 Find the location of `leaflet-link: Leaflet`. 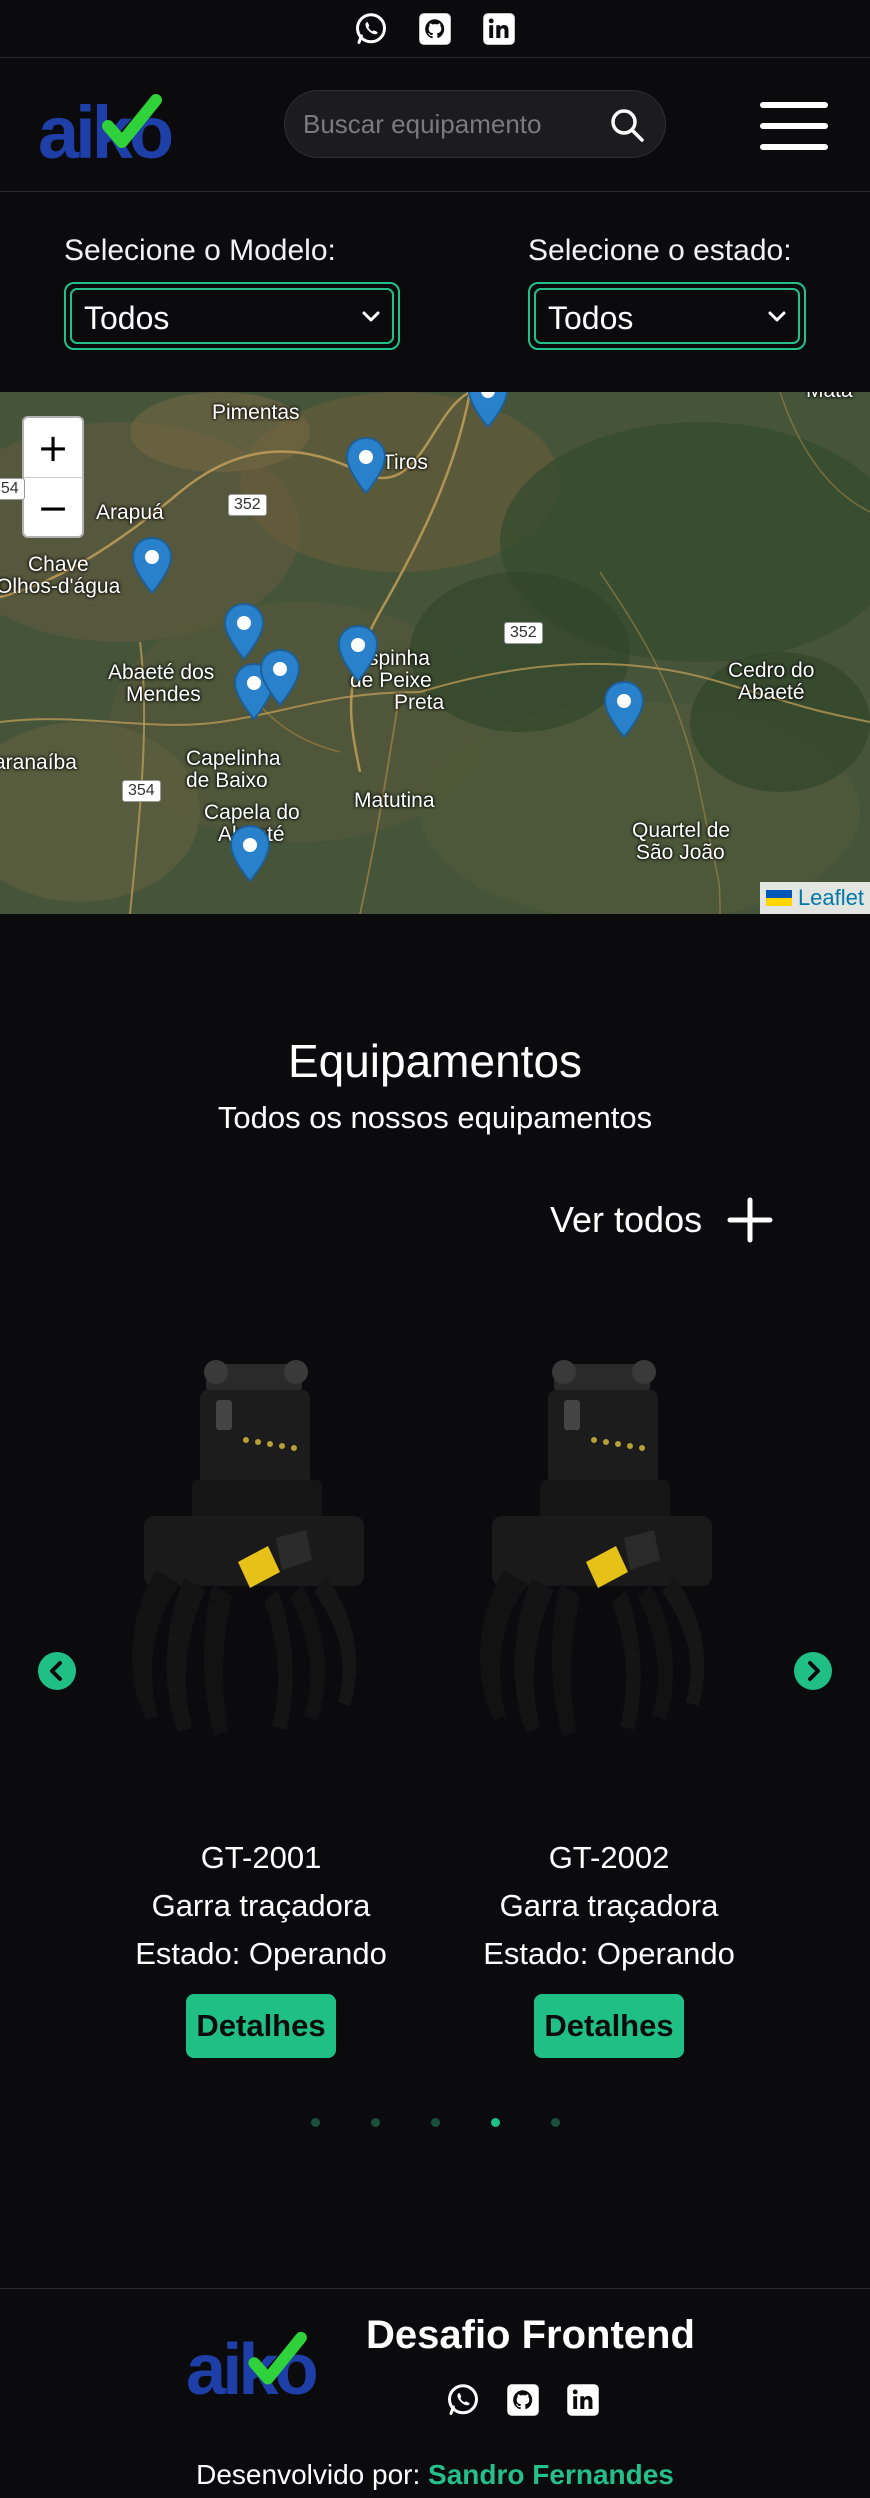

leaflet-link: Leaflet is located at coordinates (831, 898).